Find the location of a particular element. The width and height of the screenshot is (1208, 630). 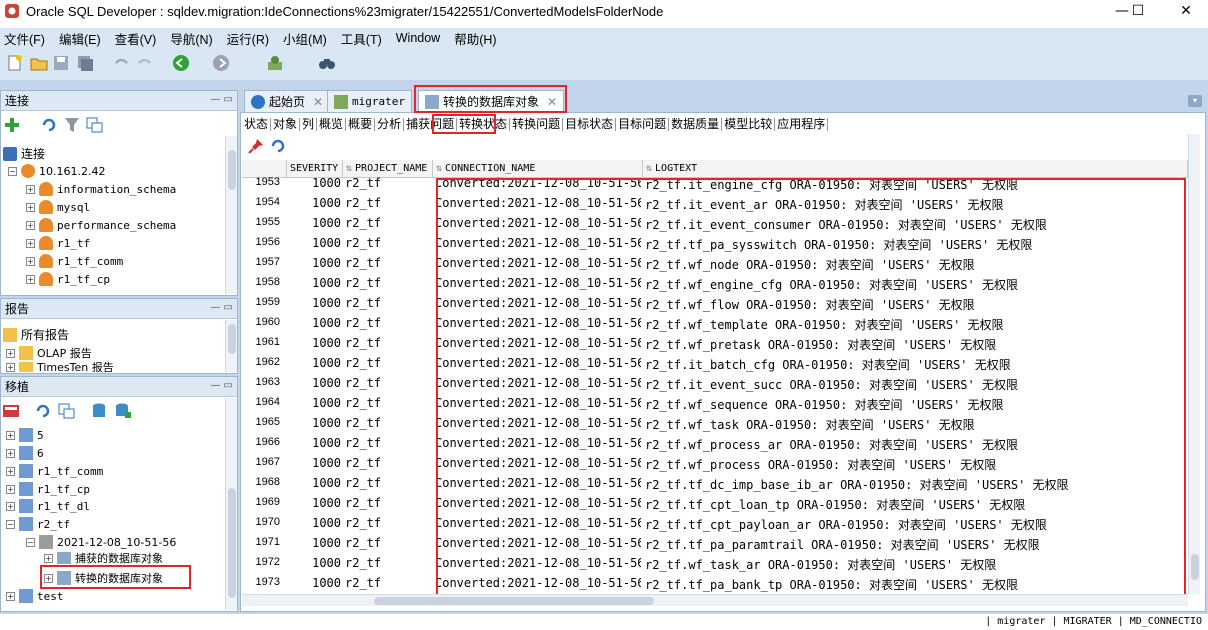

sql-worksheet-icon is located at coordinates (275, 63).